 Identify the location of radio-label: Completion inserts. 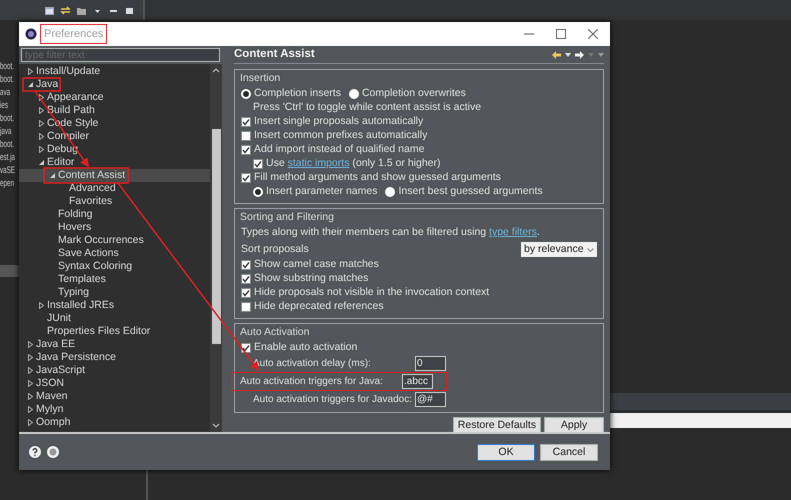
(297, 94).